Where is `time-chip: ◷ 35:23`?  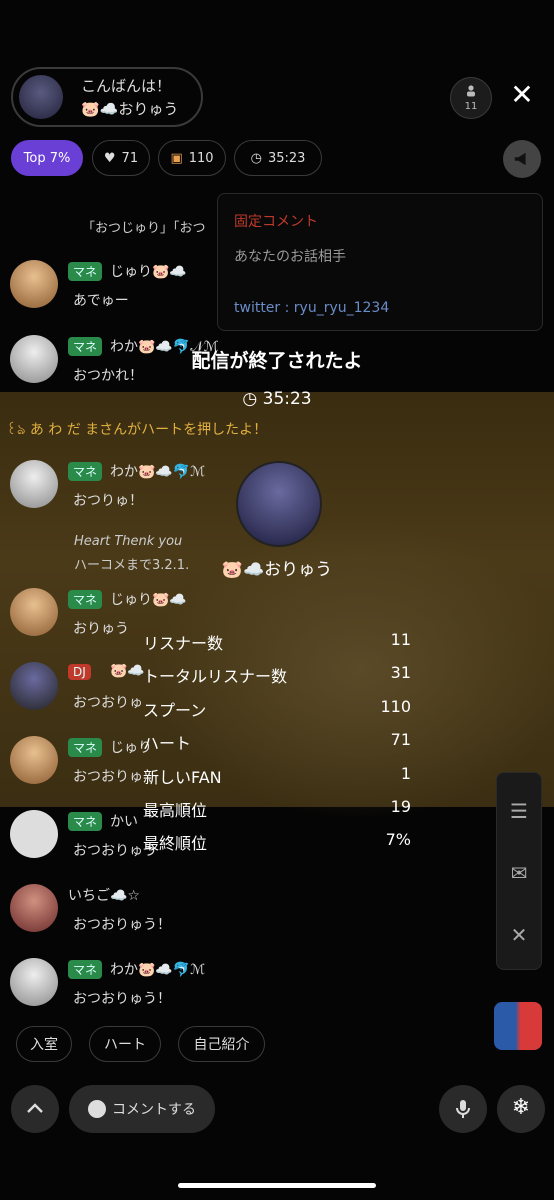 time-chip: ◷ 35:23 is located at coordinates (278, 158).